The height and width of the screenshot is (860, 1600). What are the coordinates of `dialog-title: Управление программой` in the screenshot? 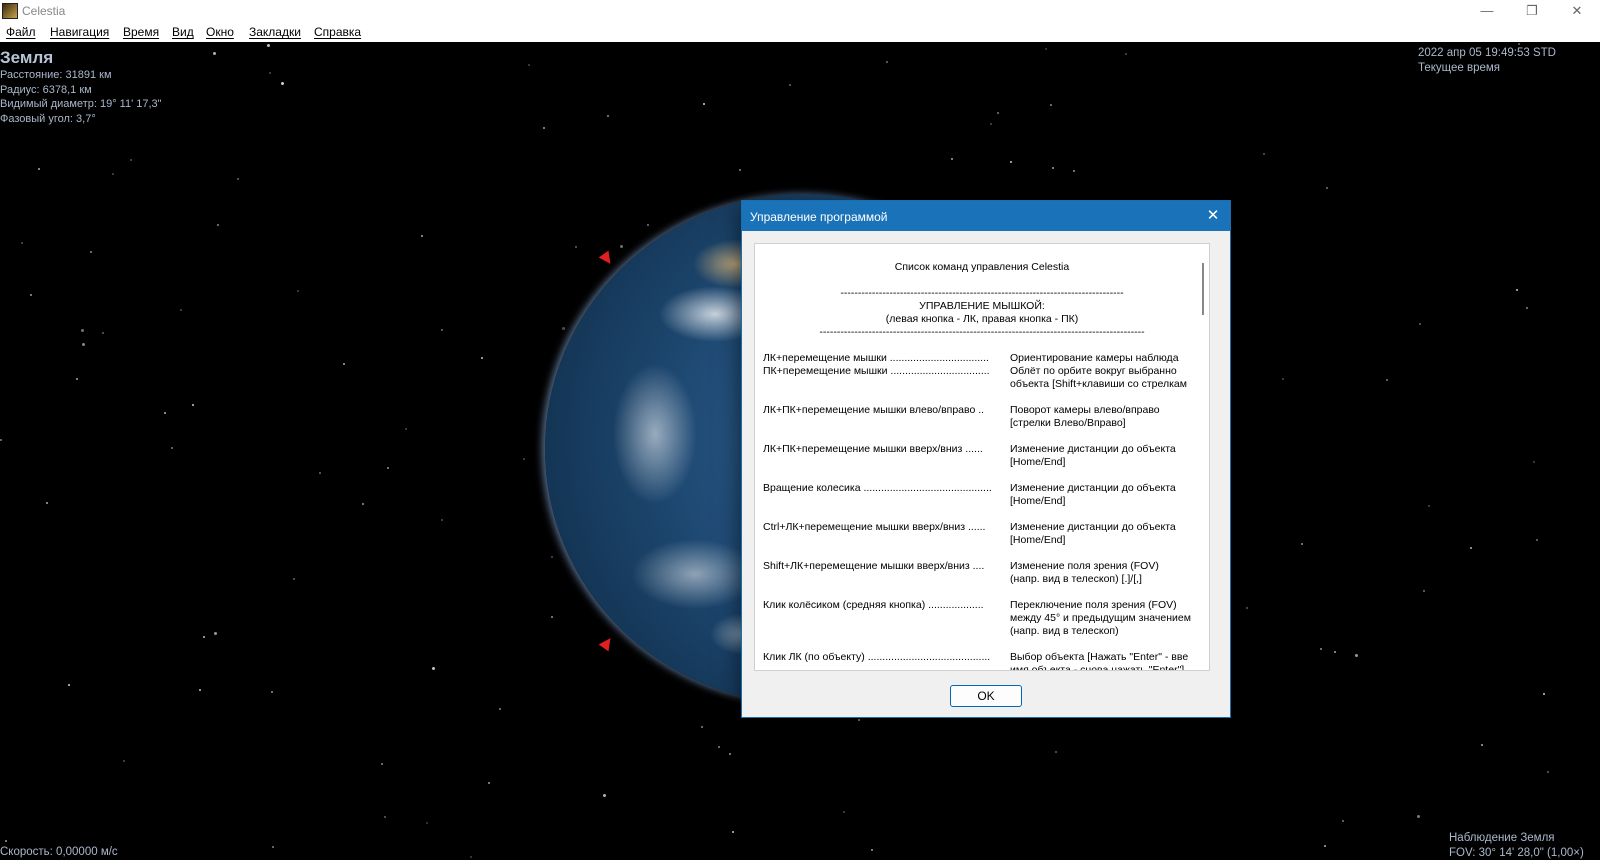 It's located at (819, 217).